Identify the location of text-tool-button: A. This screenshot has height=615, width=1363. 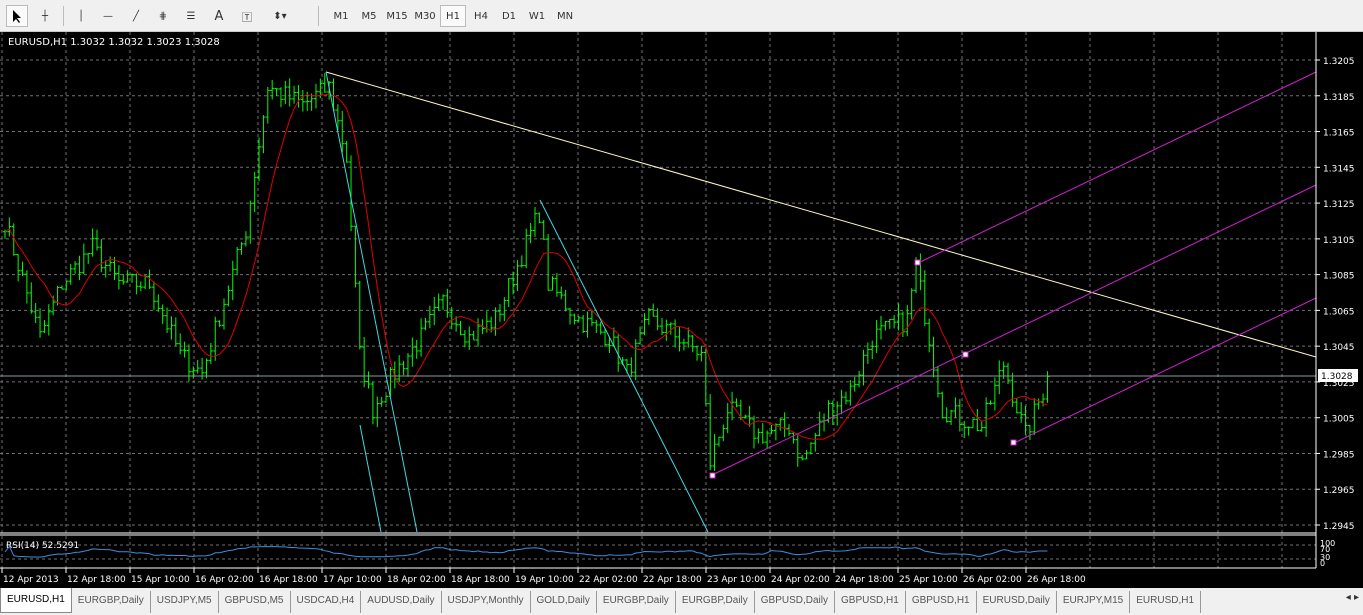
(219, 16).